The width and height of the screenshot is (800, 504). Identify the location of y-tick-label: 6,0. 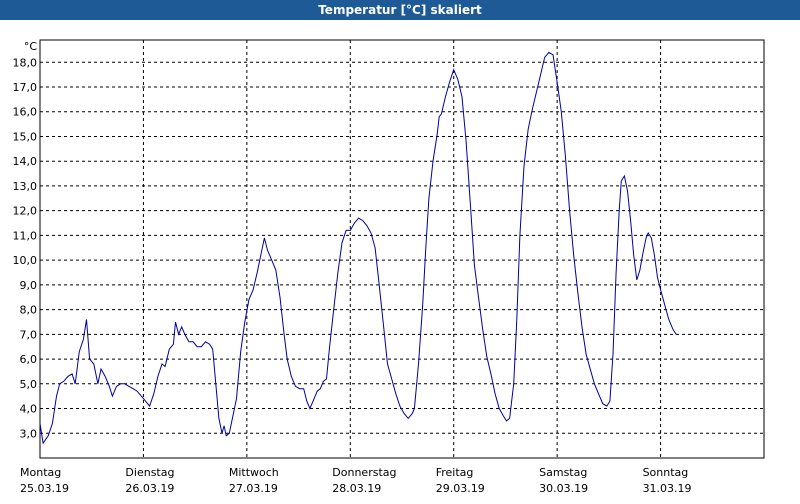
(29, 359).